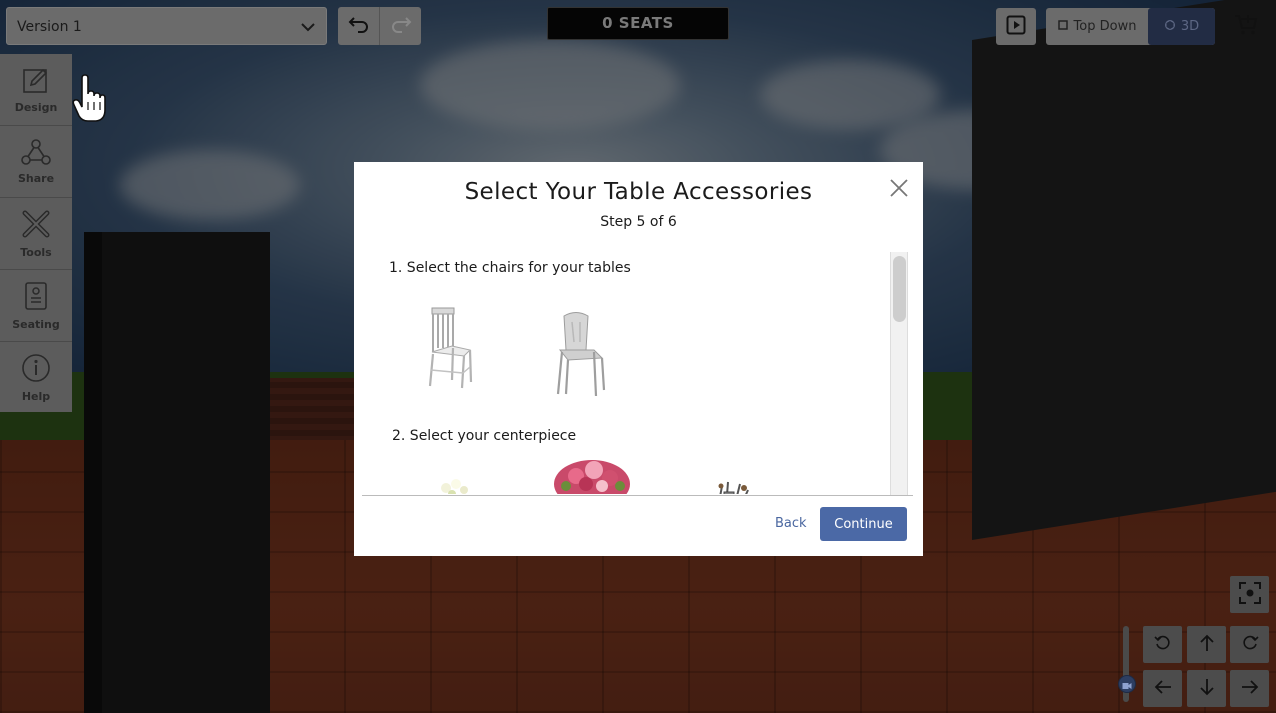 This screenshot has width=1276, height=713. I want to click on camera-icon, so click(1127, 684).